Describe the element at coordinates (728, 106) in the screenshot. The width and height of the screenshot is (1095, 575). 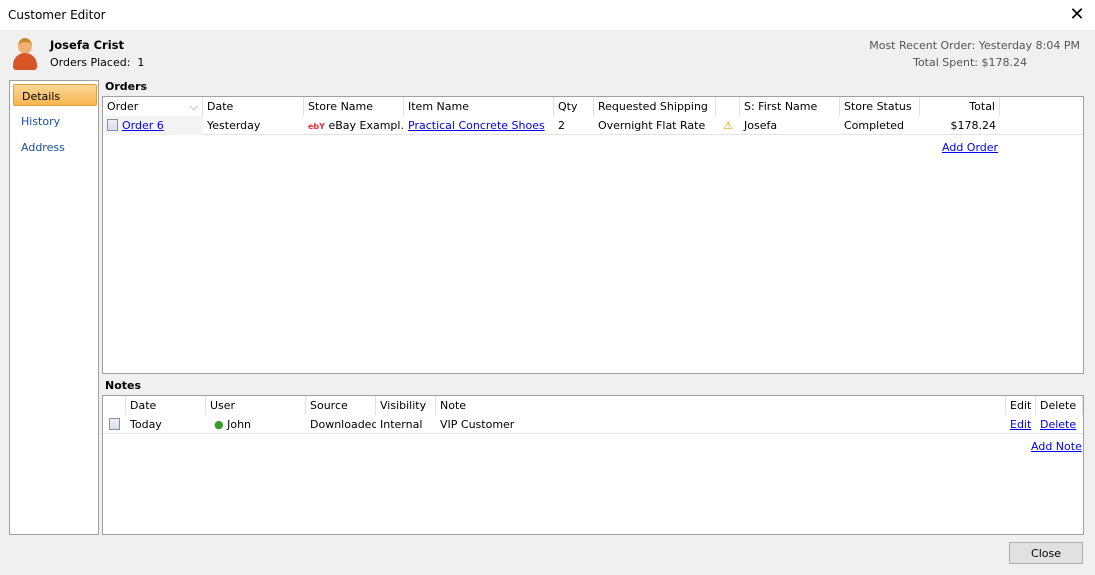
I see `col-flag` at that location.